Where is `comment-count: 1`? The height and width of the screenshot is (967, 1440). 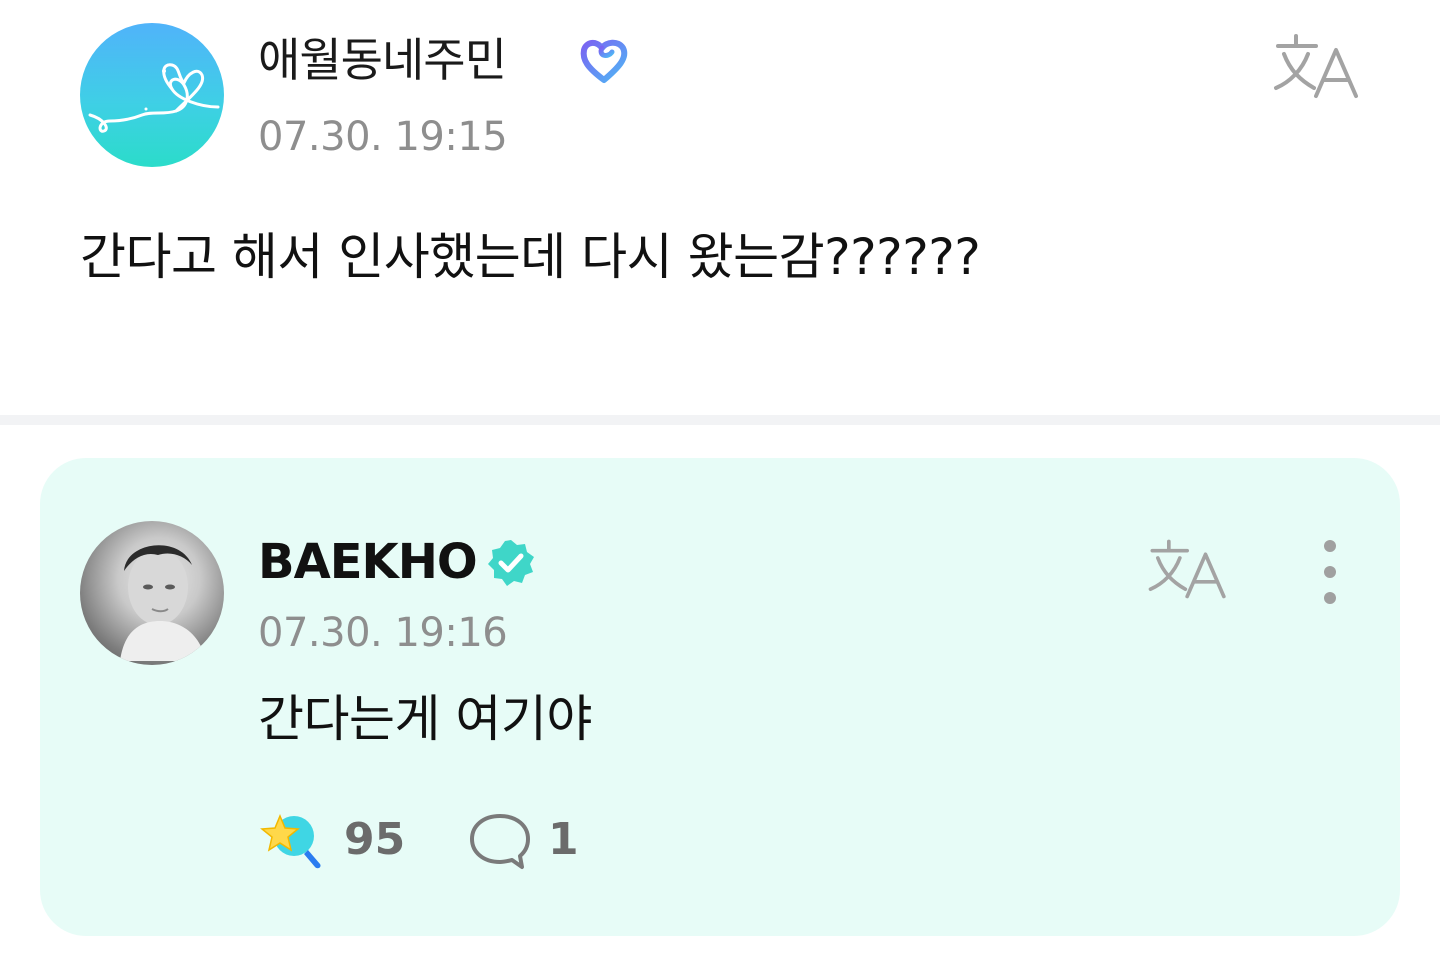
comment-count: 1 is located at coordinates (563, 839).